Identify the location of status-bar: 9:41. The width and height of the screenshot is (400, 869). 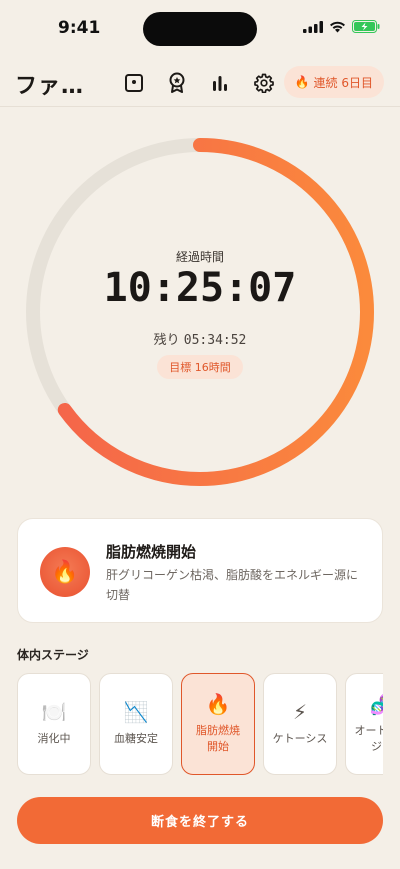
(200, 28).